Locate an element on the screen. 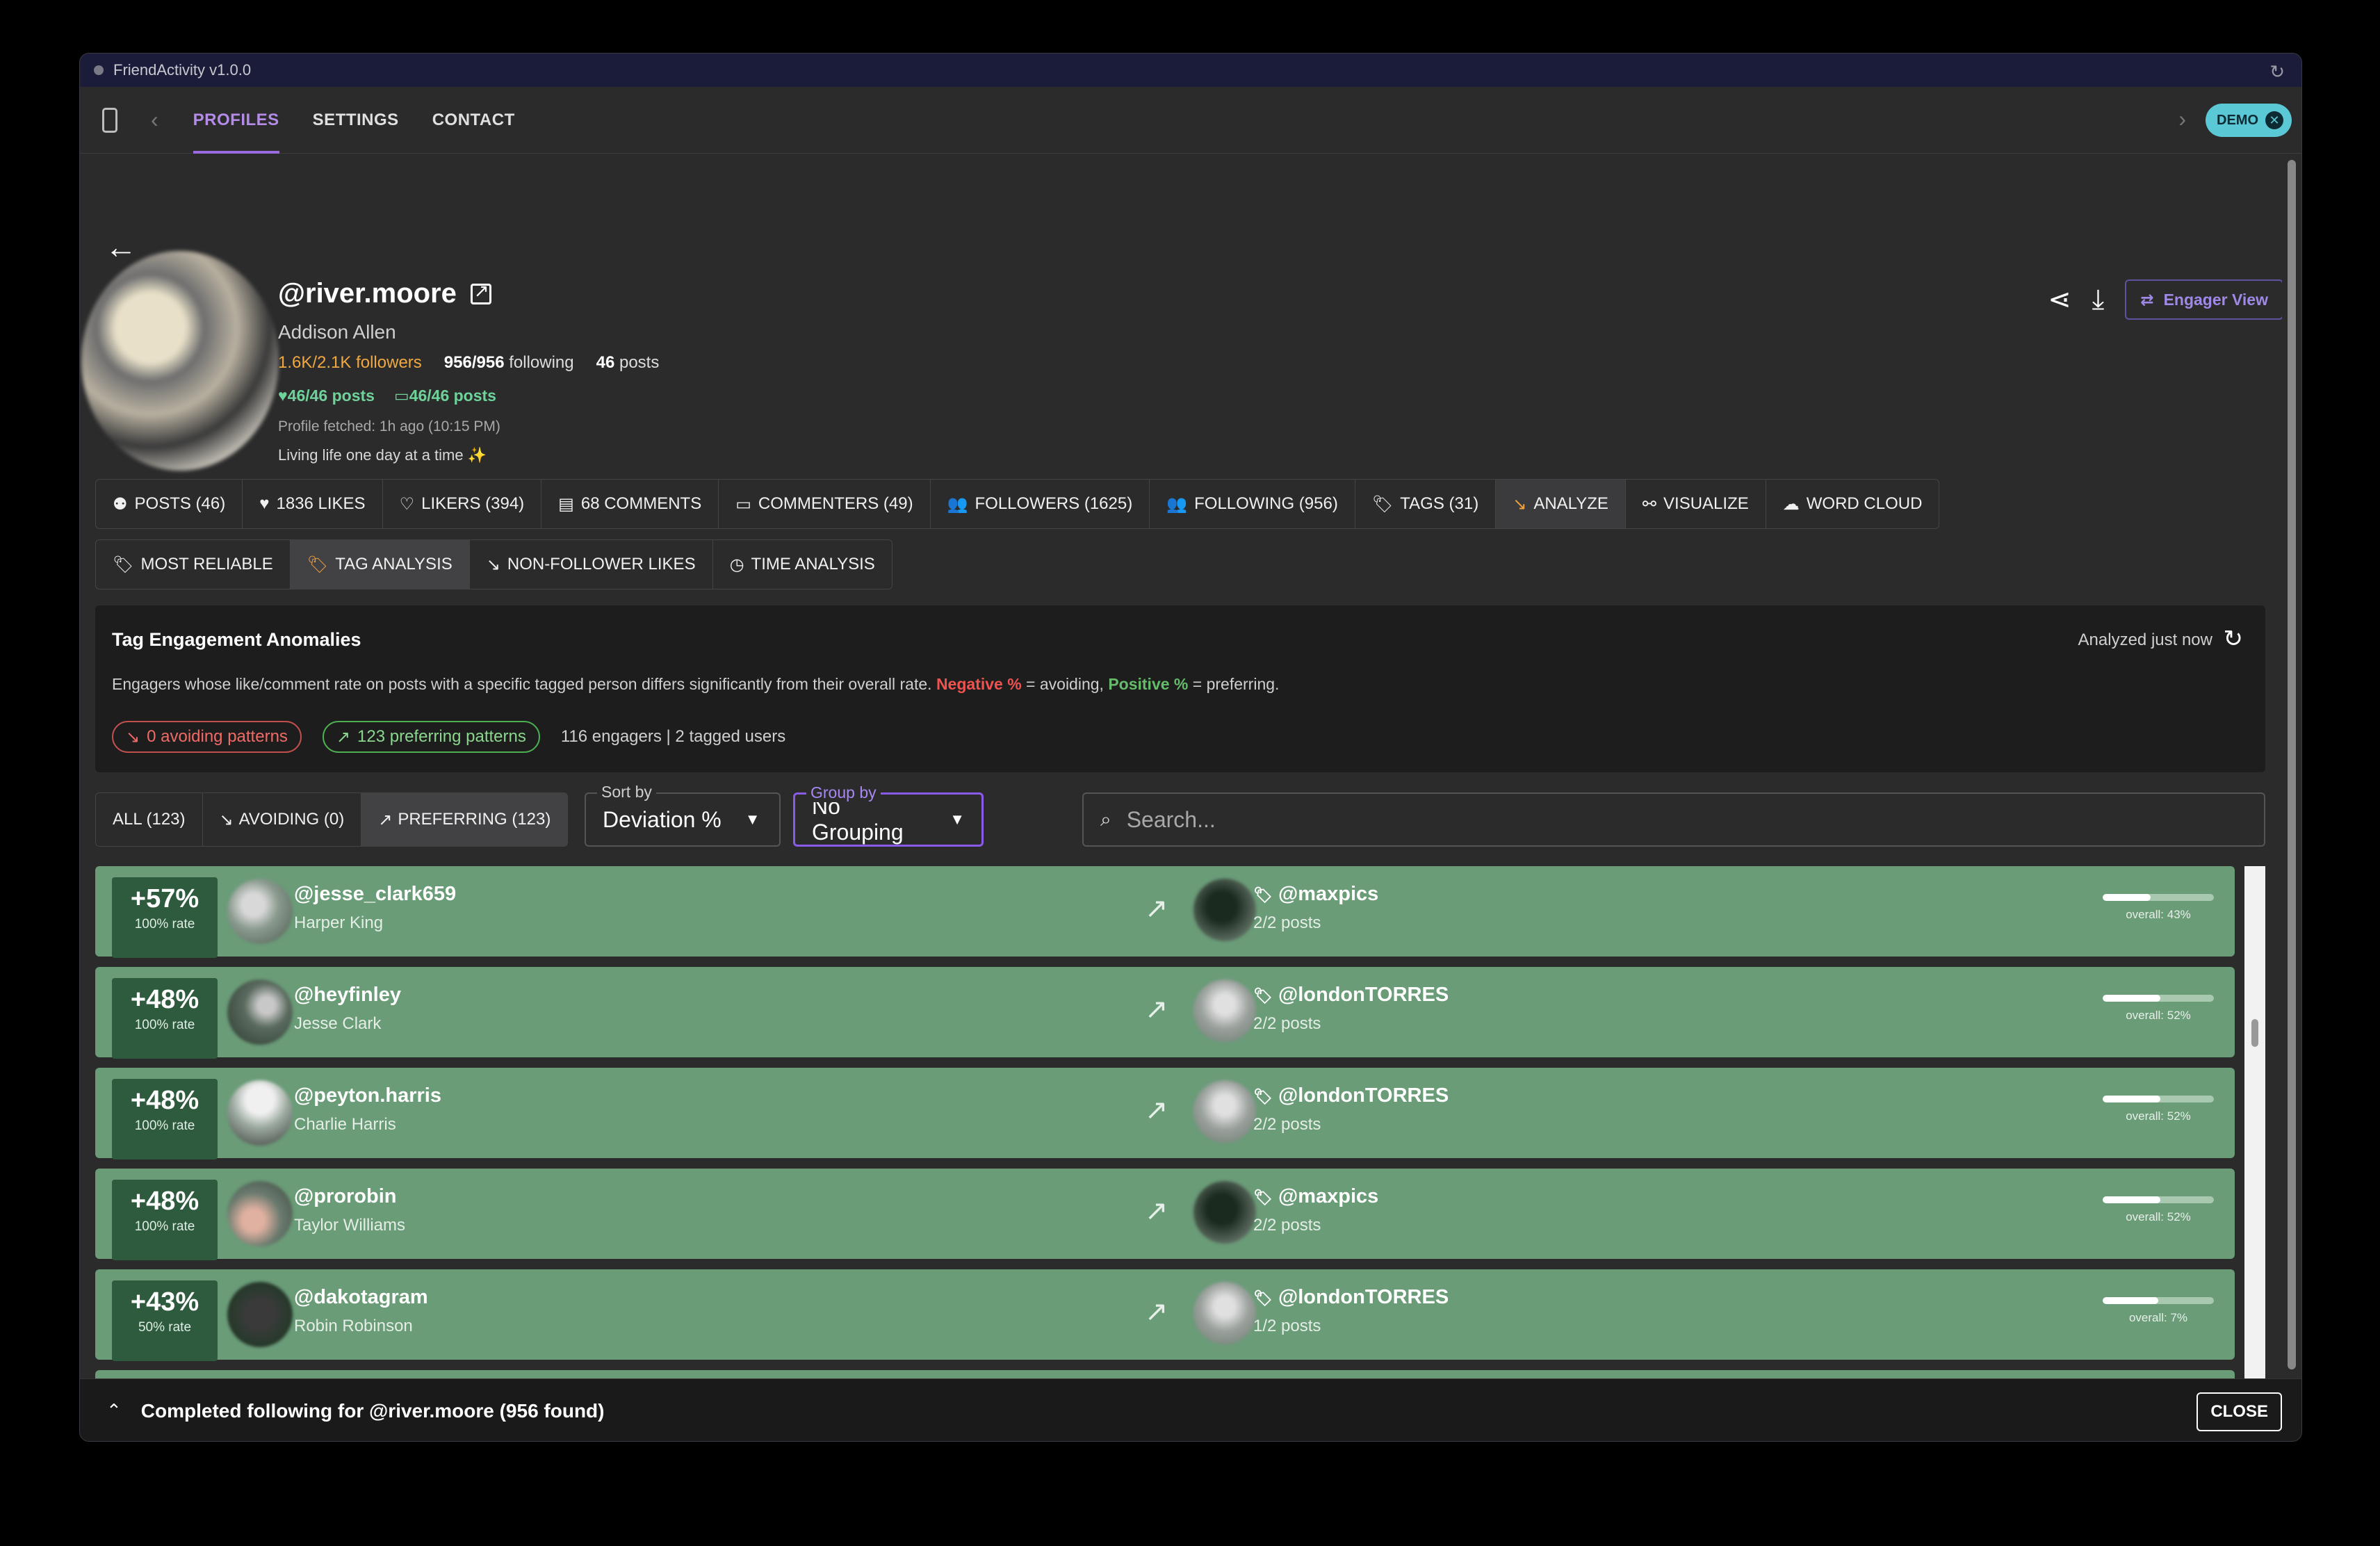 The height and width of the screenshot is (1546, 2380). engager-handle: @peyton.harris is located at coordinates (367, 1095).